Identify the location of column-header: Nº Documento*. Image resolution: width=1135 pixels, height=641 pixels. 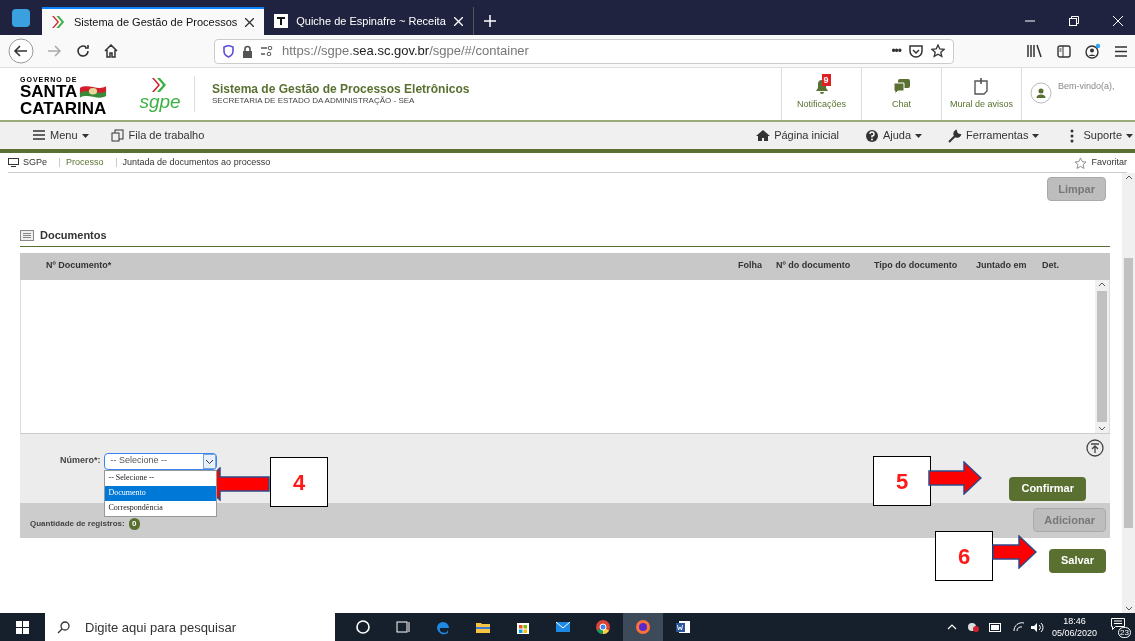
(79, 266).